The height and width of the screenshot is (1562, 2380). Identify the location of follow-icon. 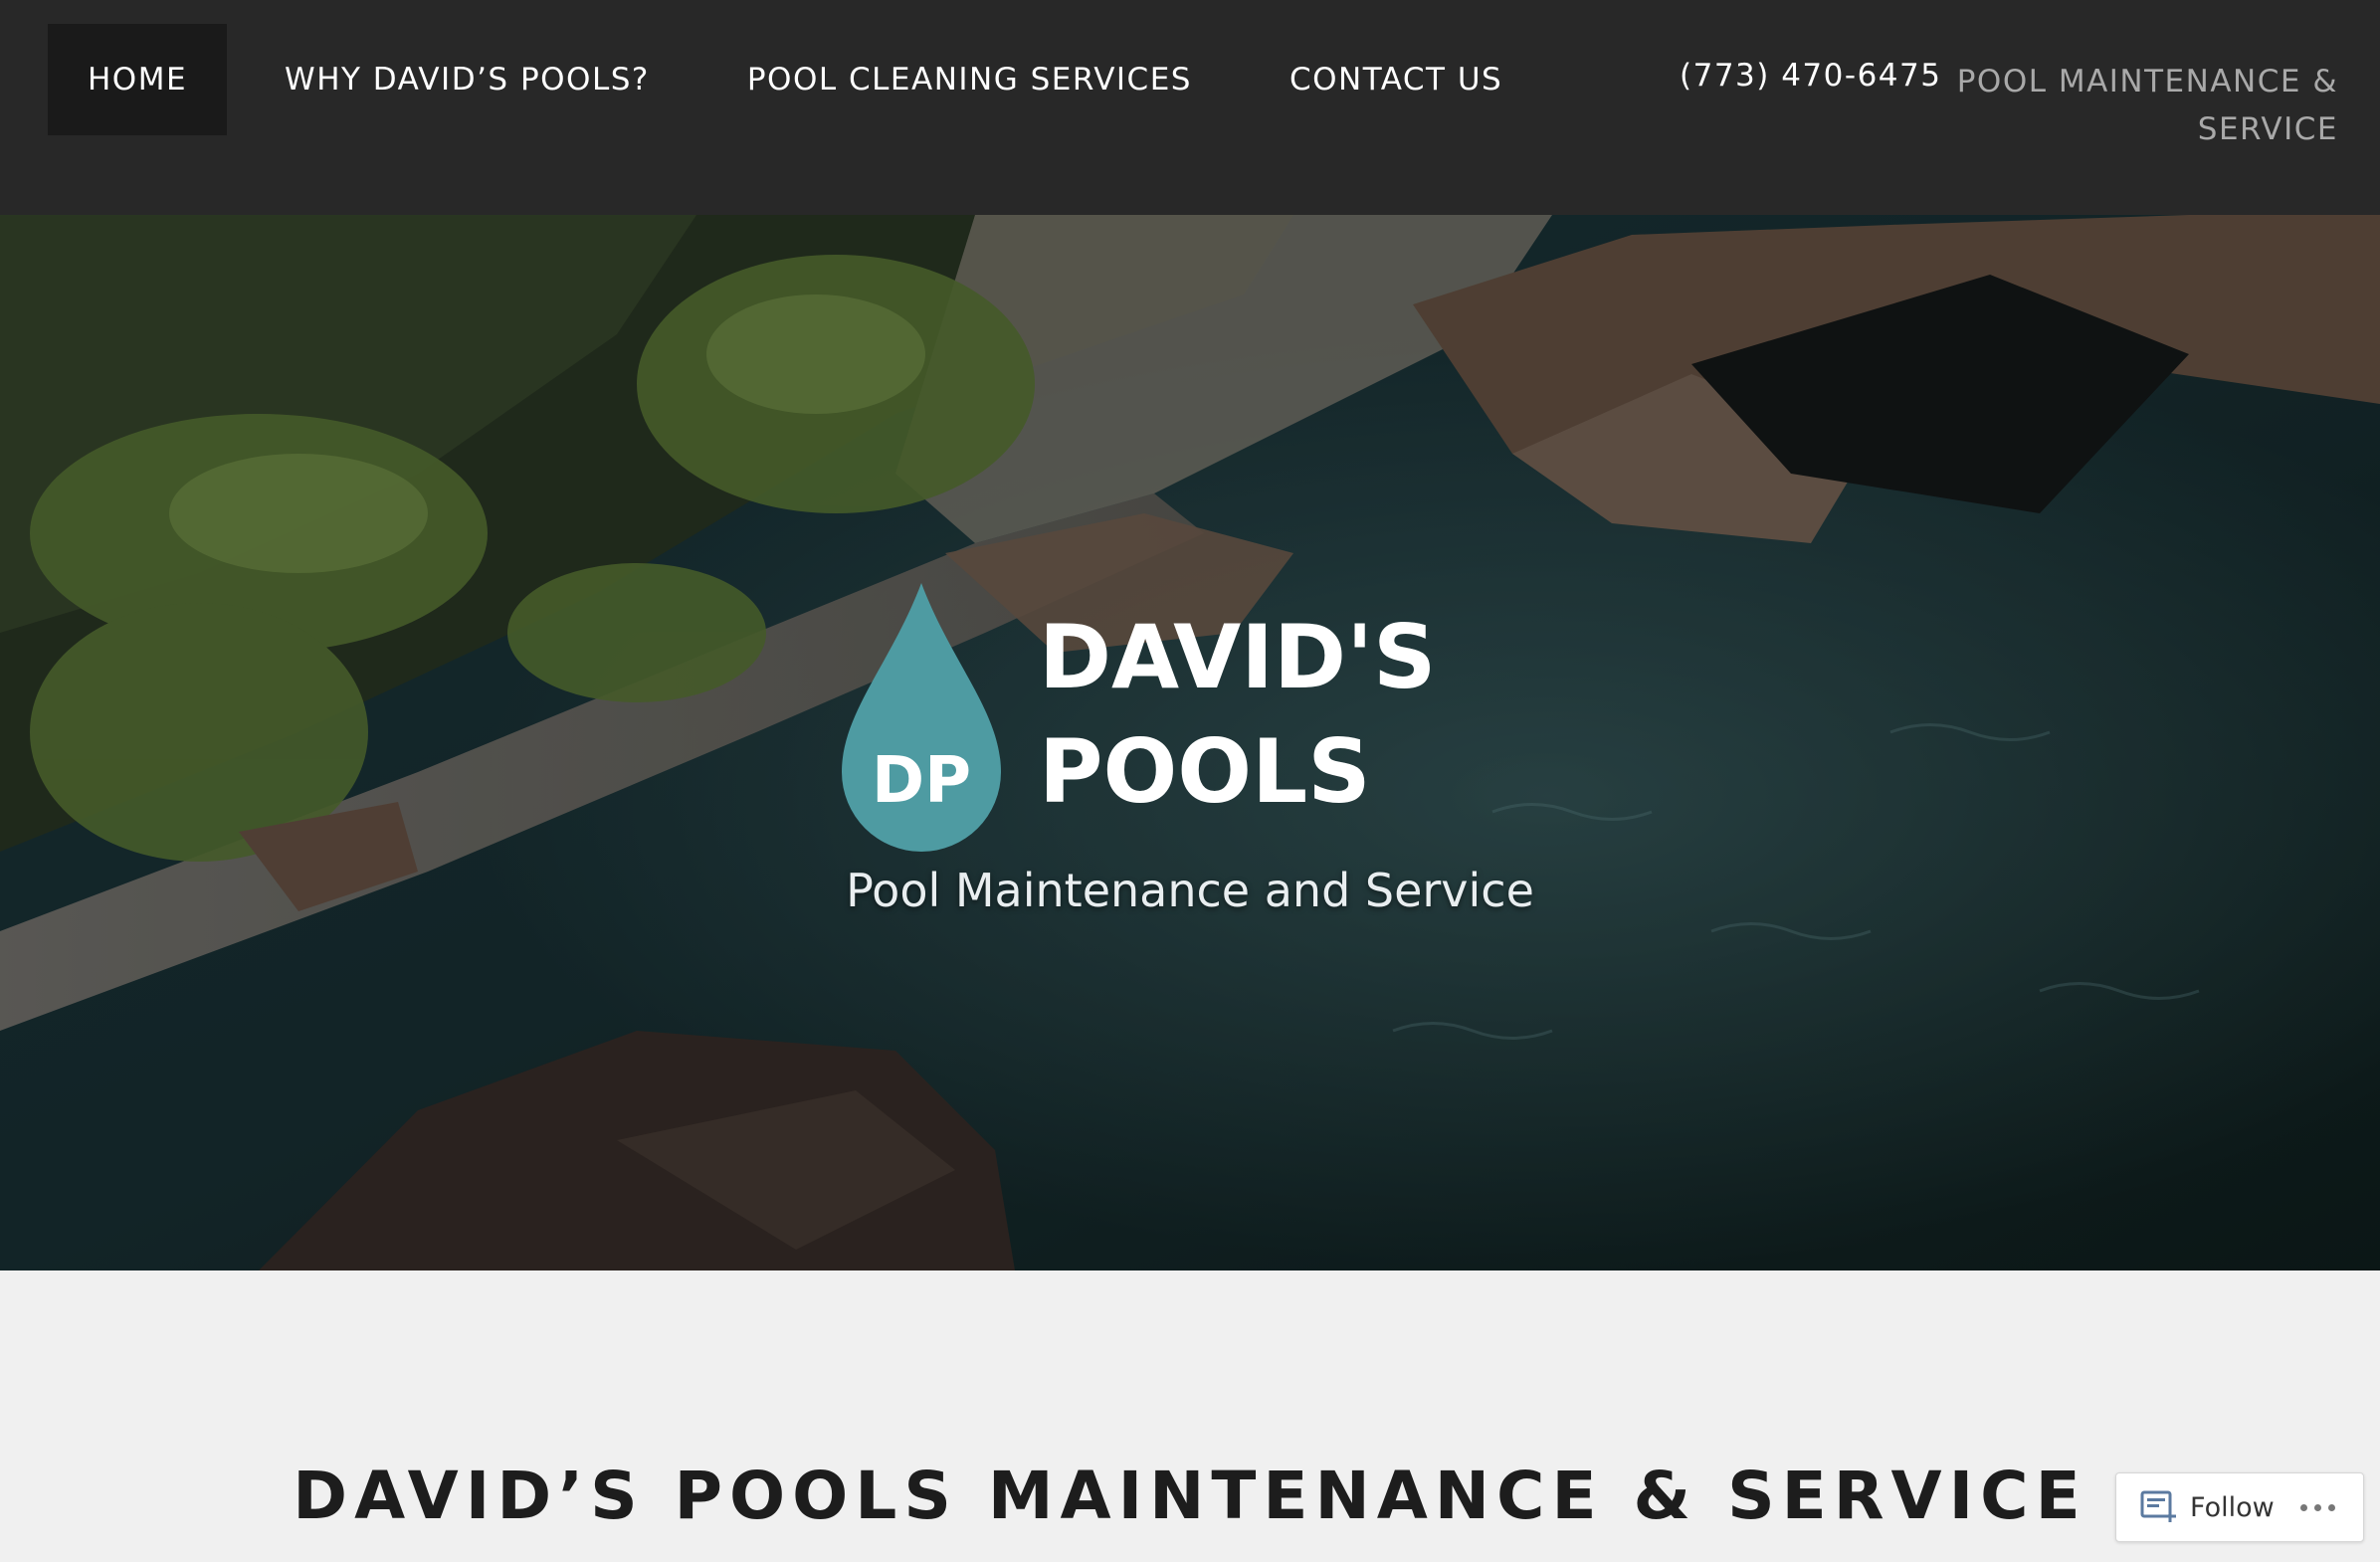
(2158, 1506).